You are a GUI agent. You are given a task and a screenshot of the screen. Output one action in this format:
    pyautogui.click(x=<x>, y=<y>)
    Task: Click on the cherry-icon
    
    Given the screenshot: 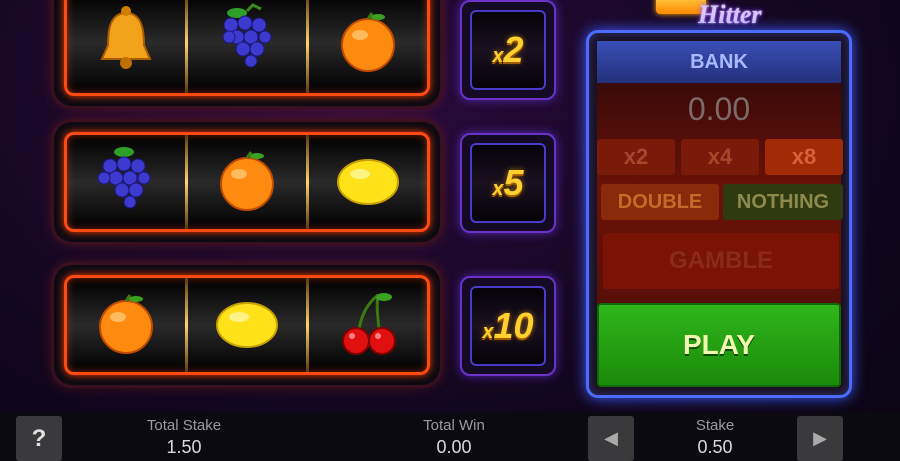 What is the action you would take?
    pyautogui.click(x=369, y=324)
    